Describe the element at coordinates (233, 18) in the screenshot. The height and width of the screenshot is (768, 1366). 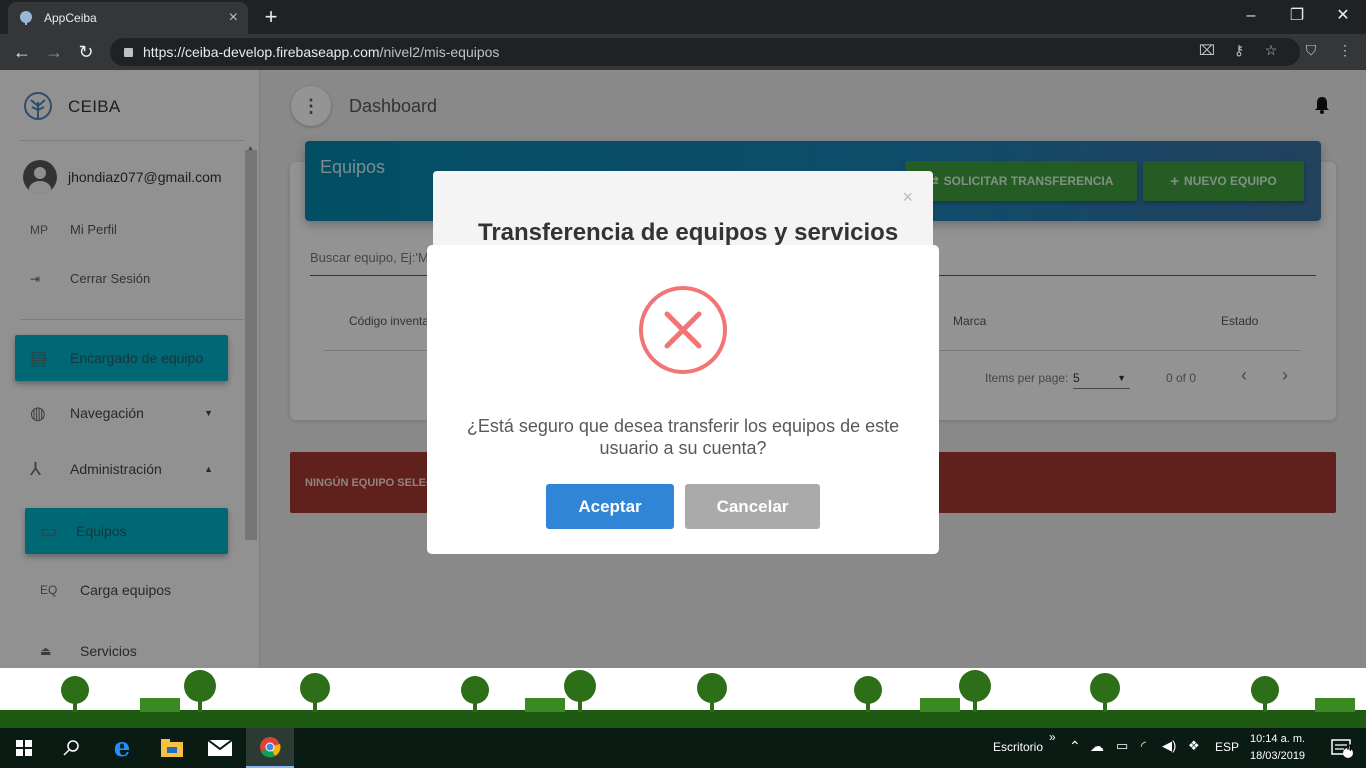
I see `tab-close-icon: ×` at that location.